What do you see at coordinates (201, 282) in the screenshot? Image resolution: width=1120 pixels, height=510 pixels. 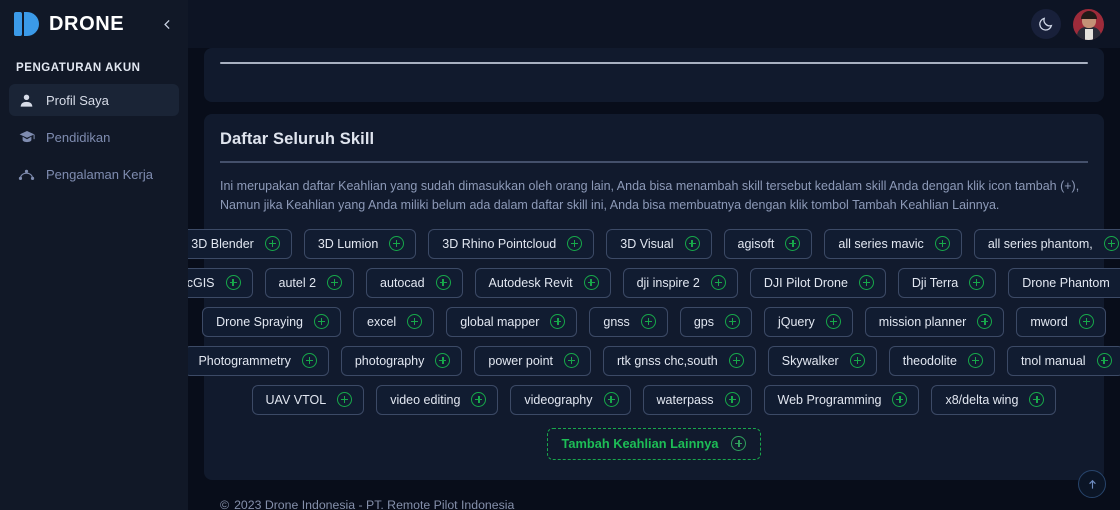 I see `skill-chip-label: ArcGIS` at bounding box center [201, 282].